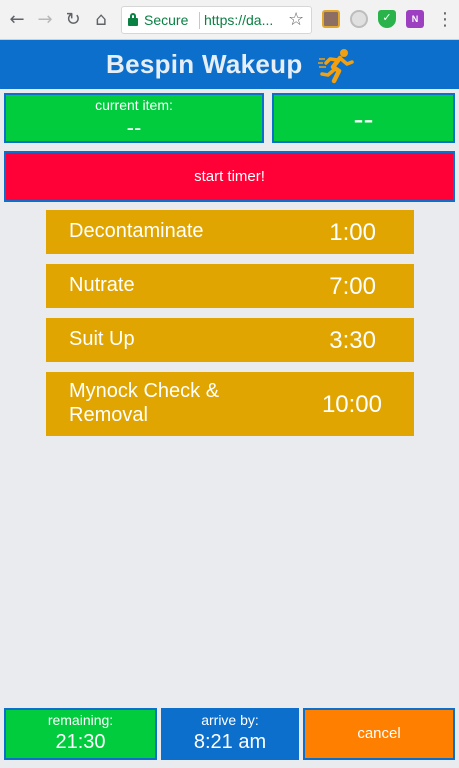  I want to click on runner-icon, so click(336, 66).